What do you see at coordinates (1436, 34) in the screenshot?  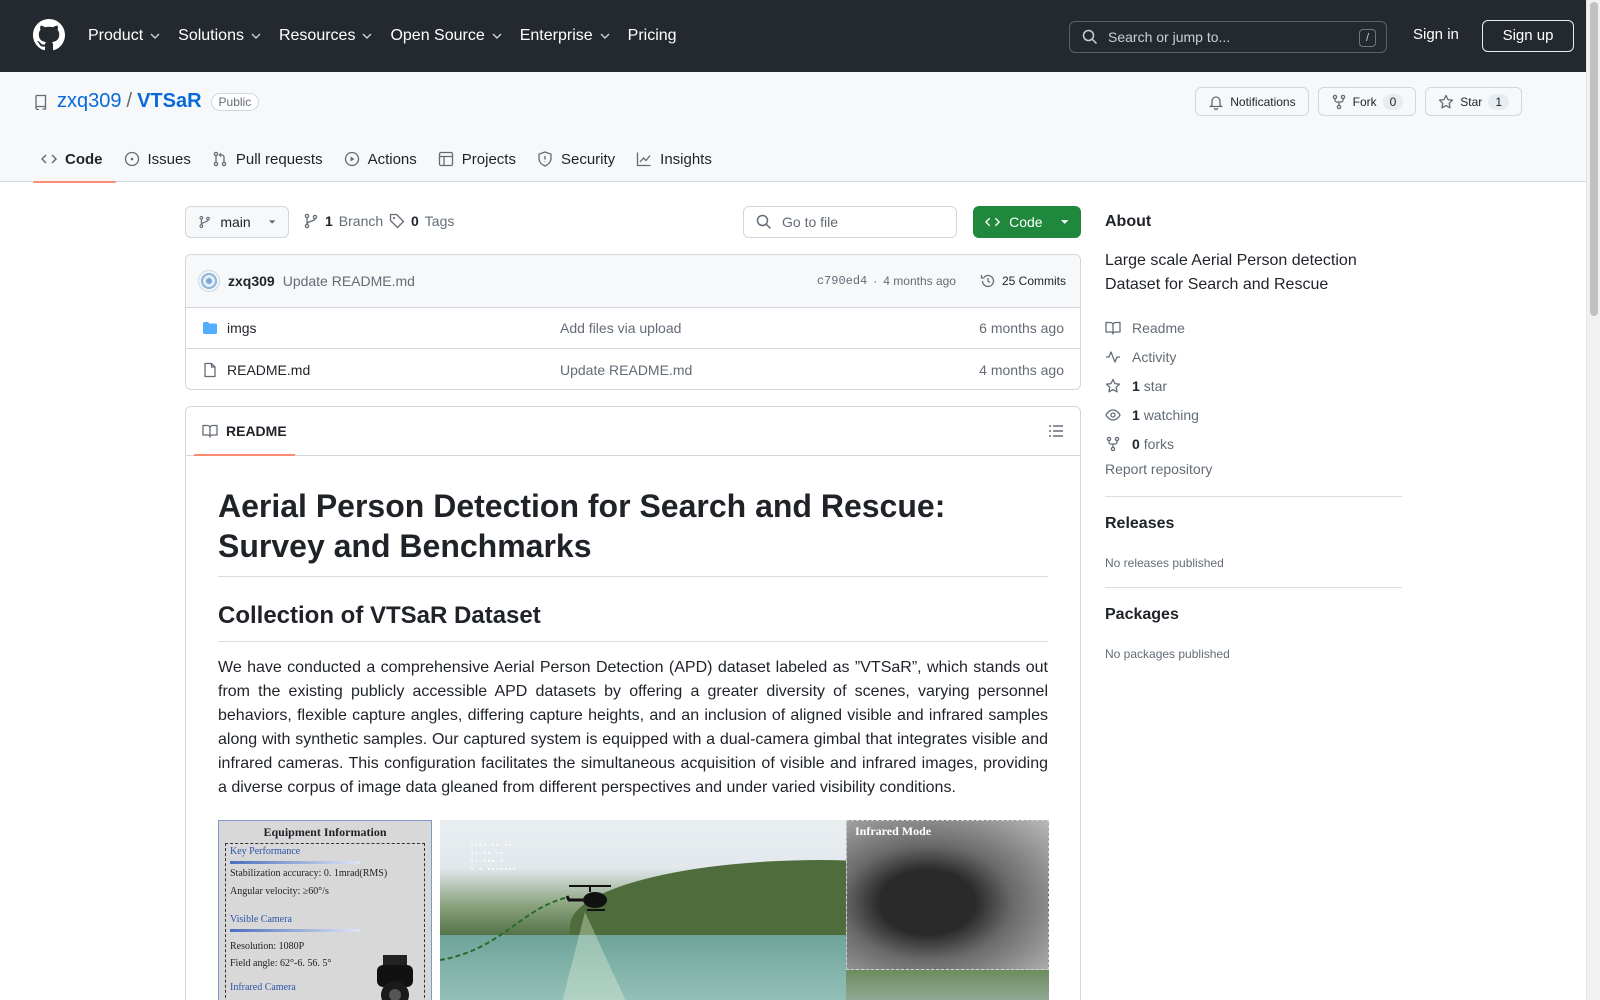 I see `sign-in-link: Sign in` at bounding box center [1436, 34].